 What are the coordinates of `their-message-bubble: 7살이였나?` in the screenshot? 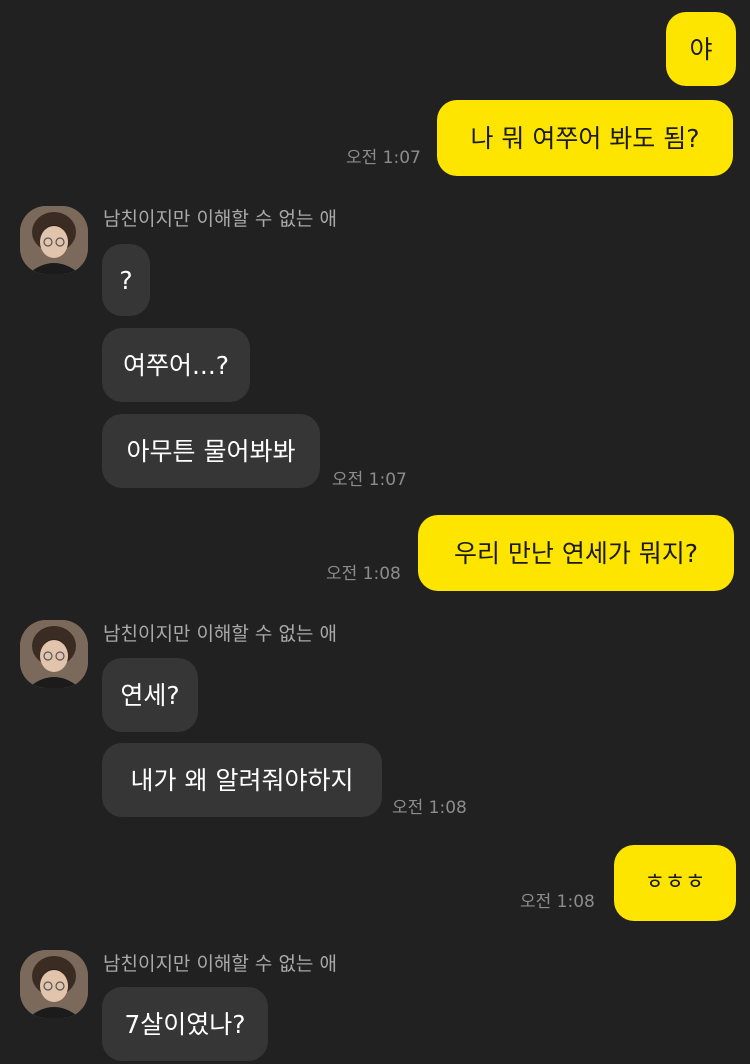 It's located at (185, 1024).